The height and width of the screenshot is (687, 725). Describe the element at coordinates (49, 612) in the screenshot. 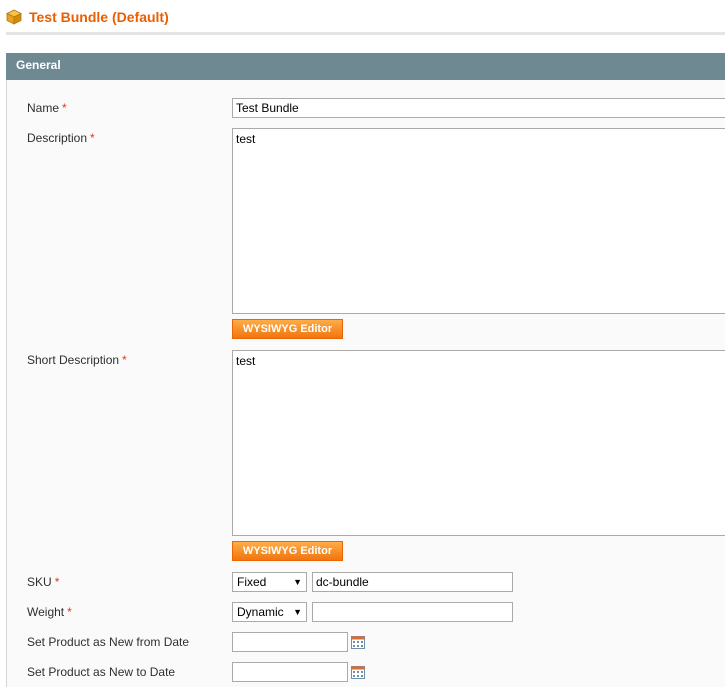

I see `weight-label: Weight *` at that location.